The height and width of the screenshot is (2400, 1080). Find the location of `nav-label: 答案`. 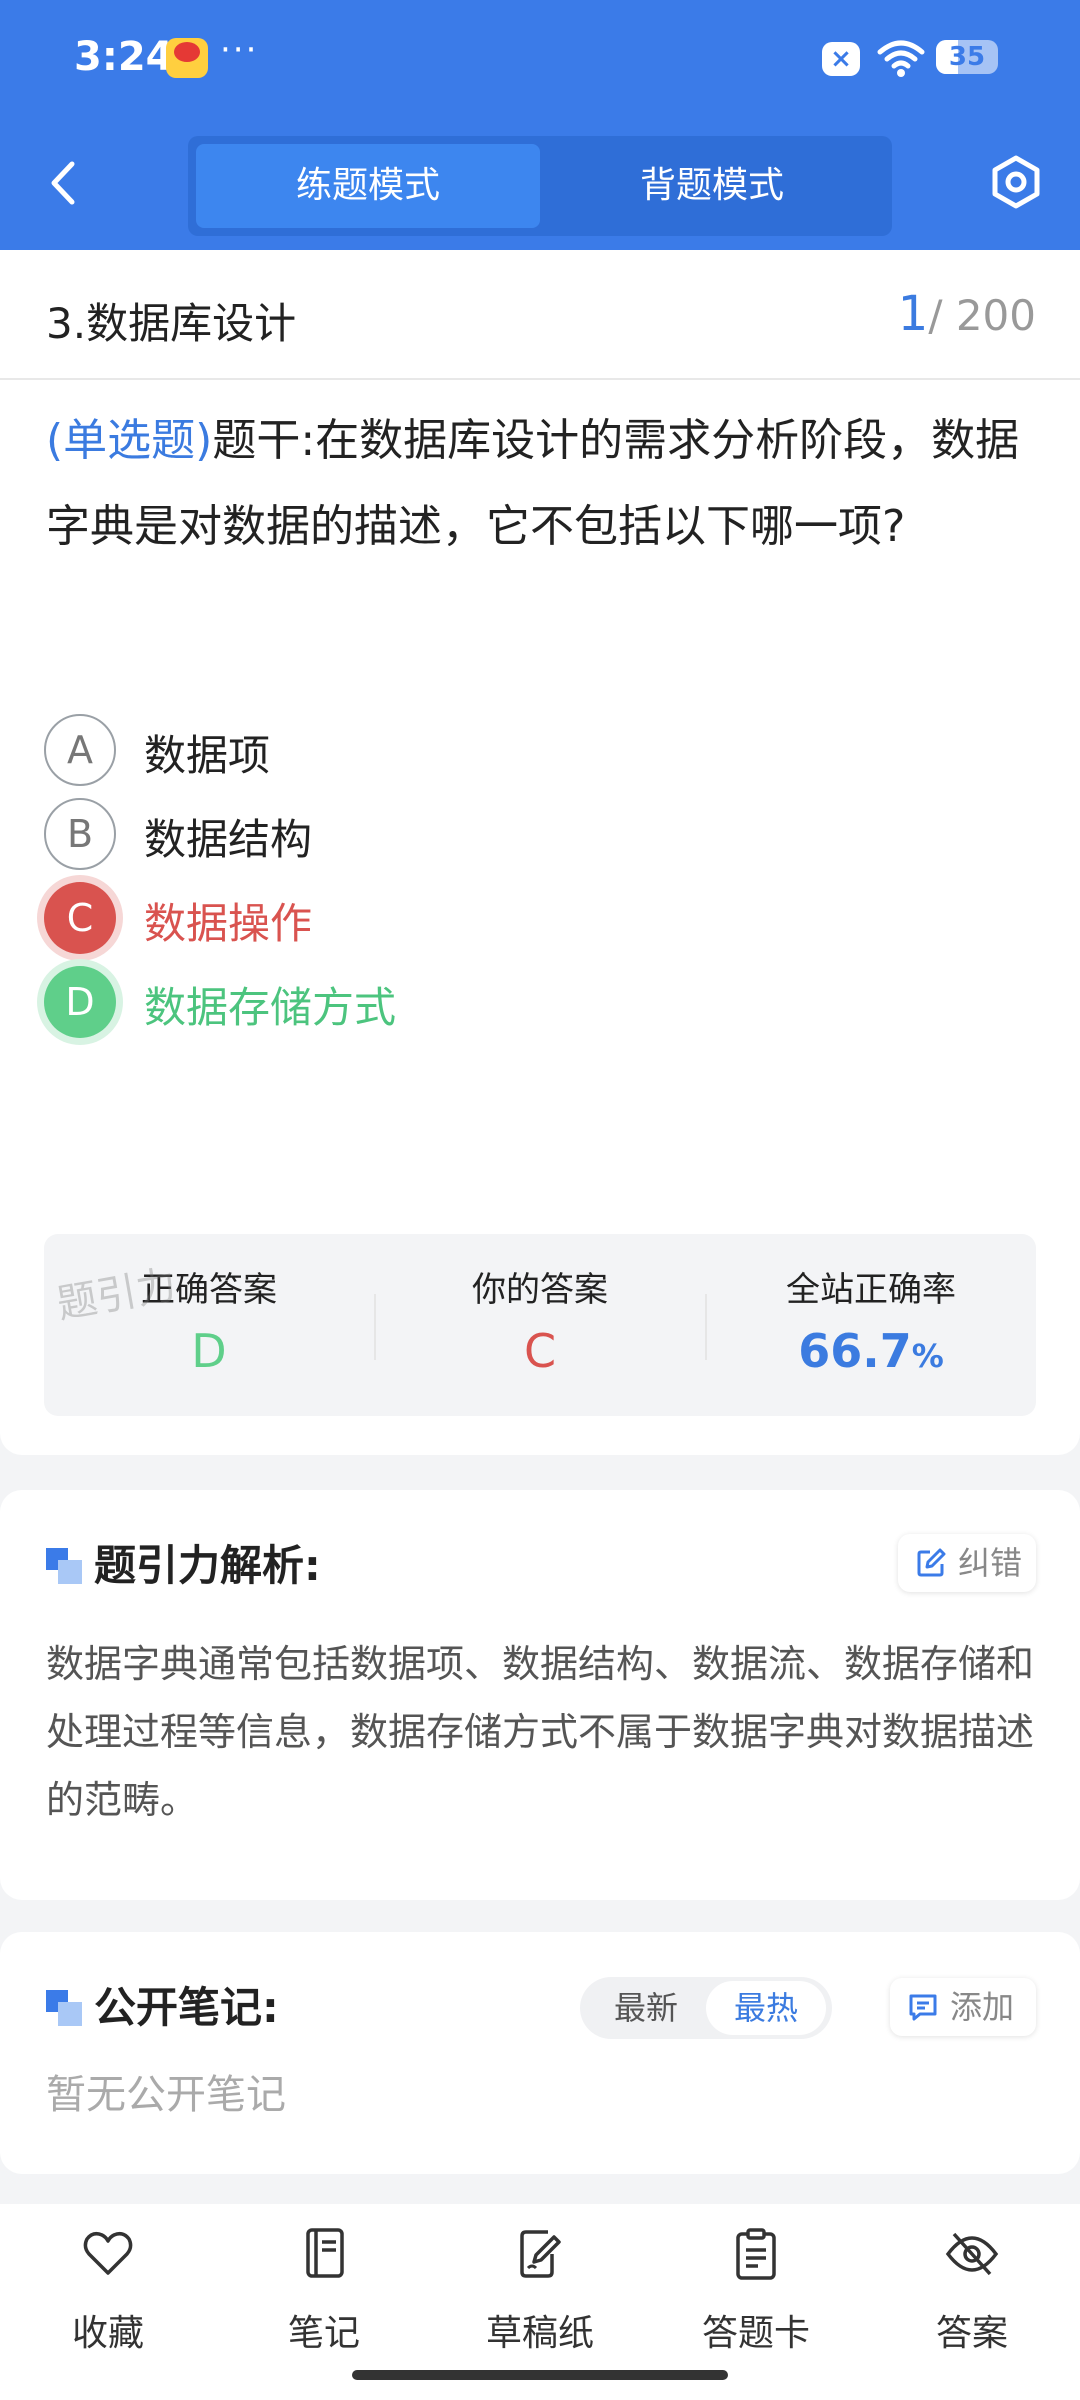

nav-label: 答案 is located at coordinates (971, 2333).